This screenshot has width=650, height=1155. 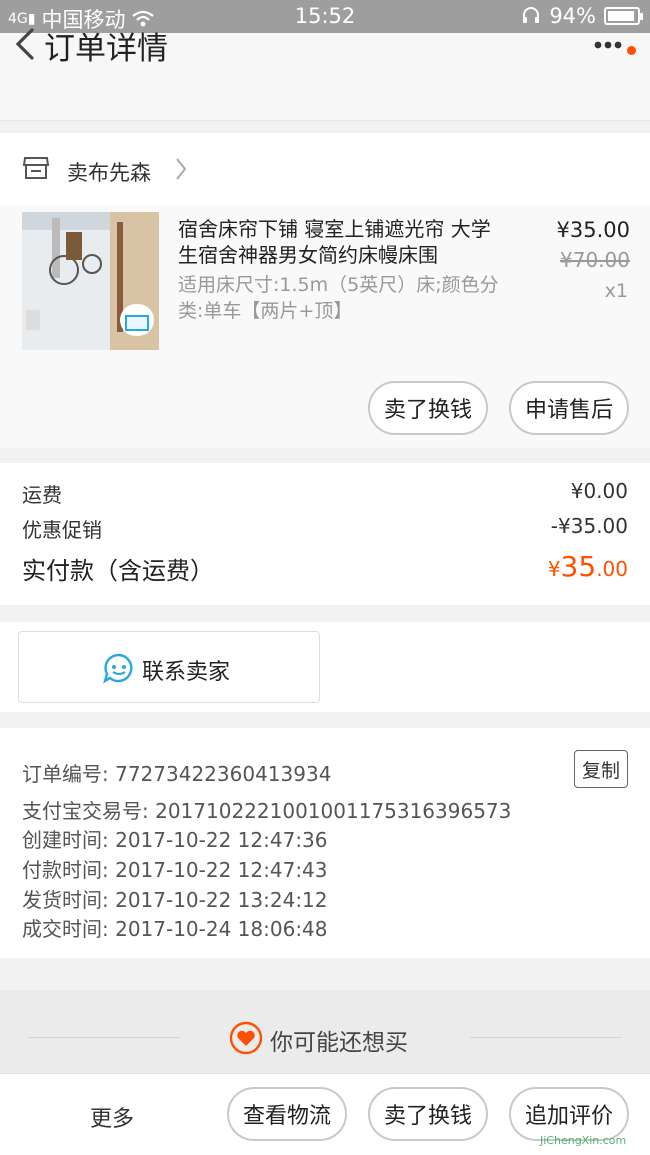 I want to click on heart-icon, so click(x=246, y=1038).